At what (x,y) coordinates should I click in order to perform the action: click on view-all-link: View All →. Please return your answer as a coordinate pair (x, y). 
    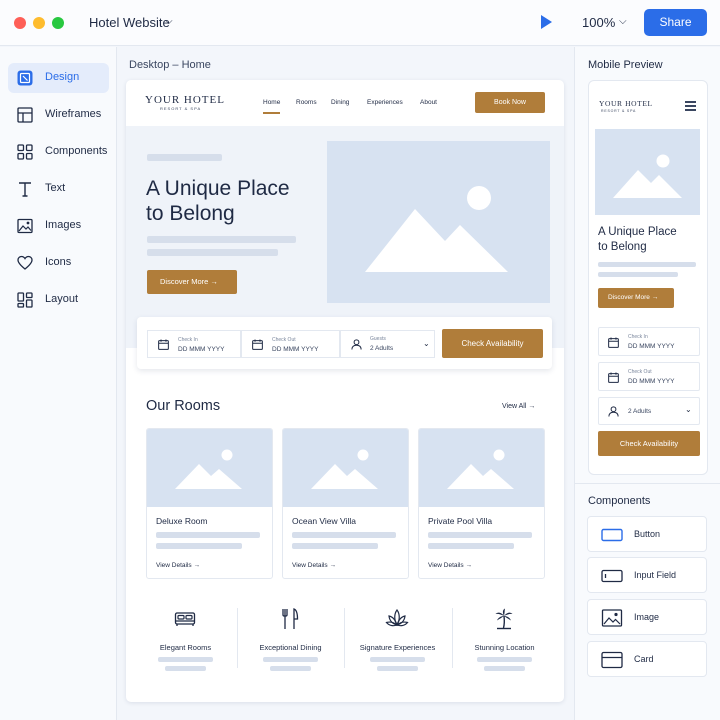
    Looking at the image, I should click on (518, 406).